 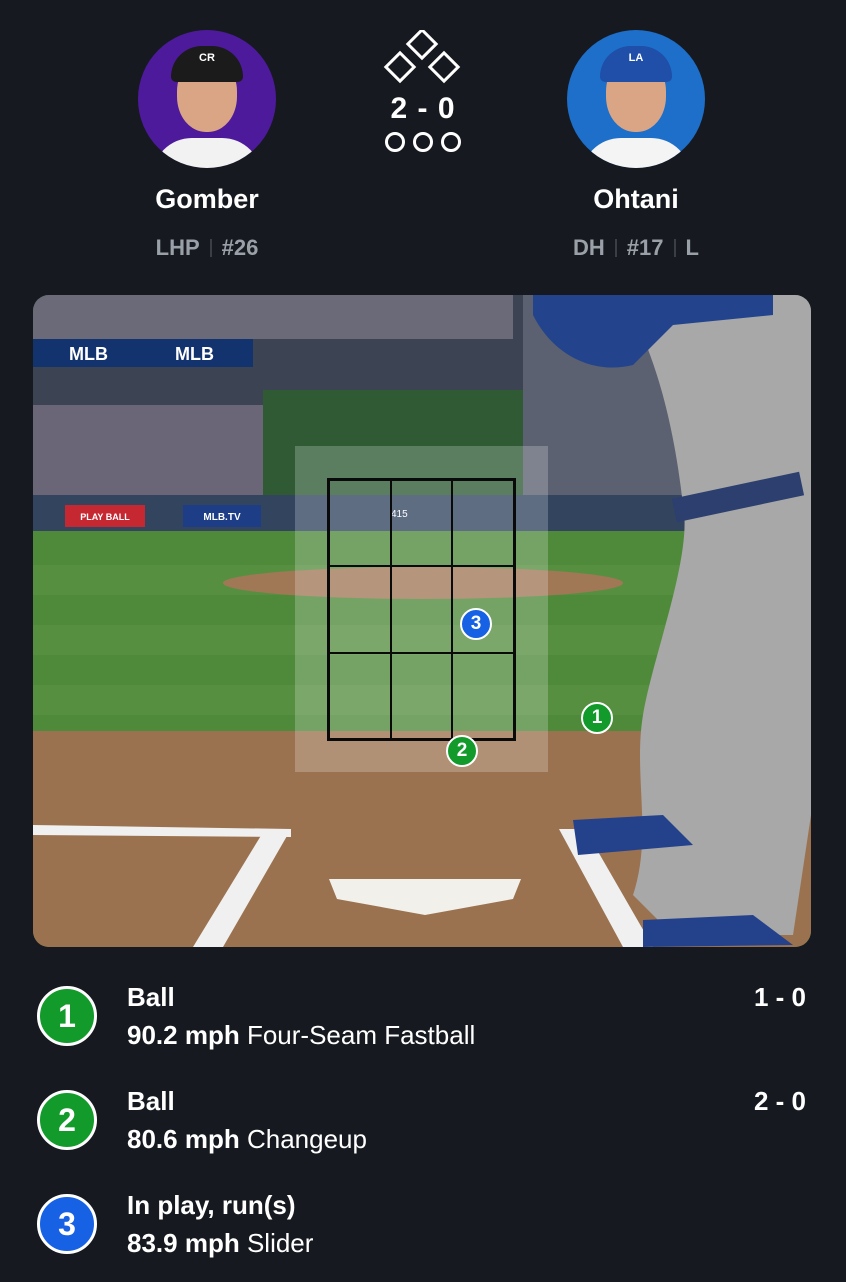 What do you see at coordinates (476, 624) in the screenshot?
I see `pitch-marker-3: 3` at bounding box center [476, 624].